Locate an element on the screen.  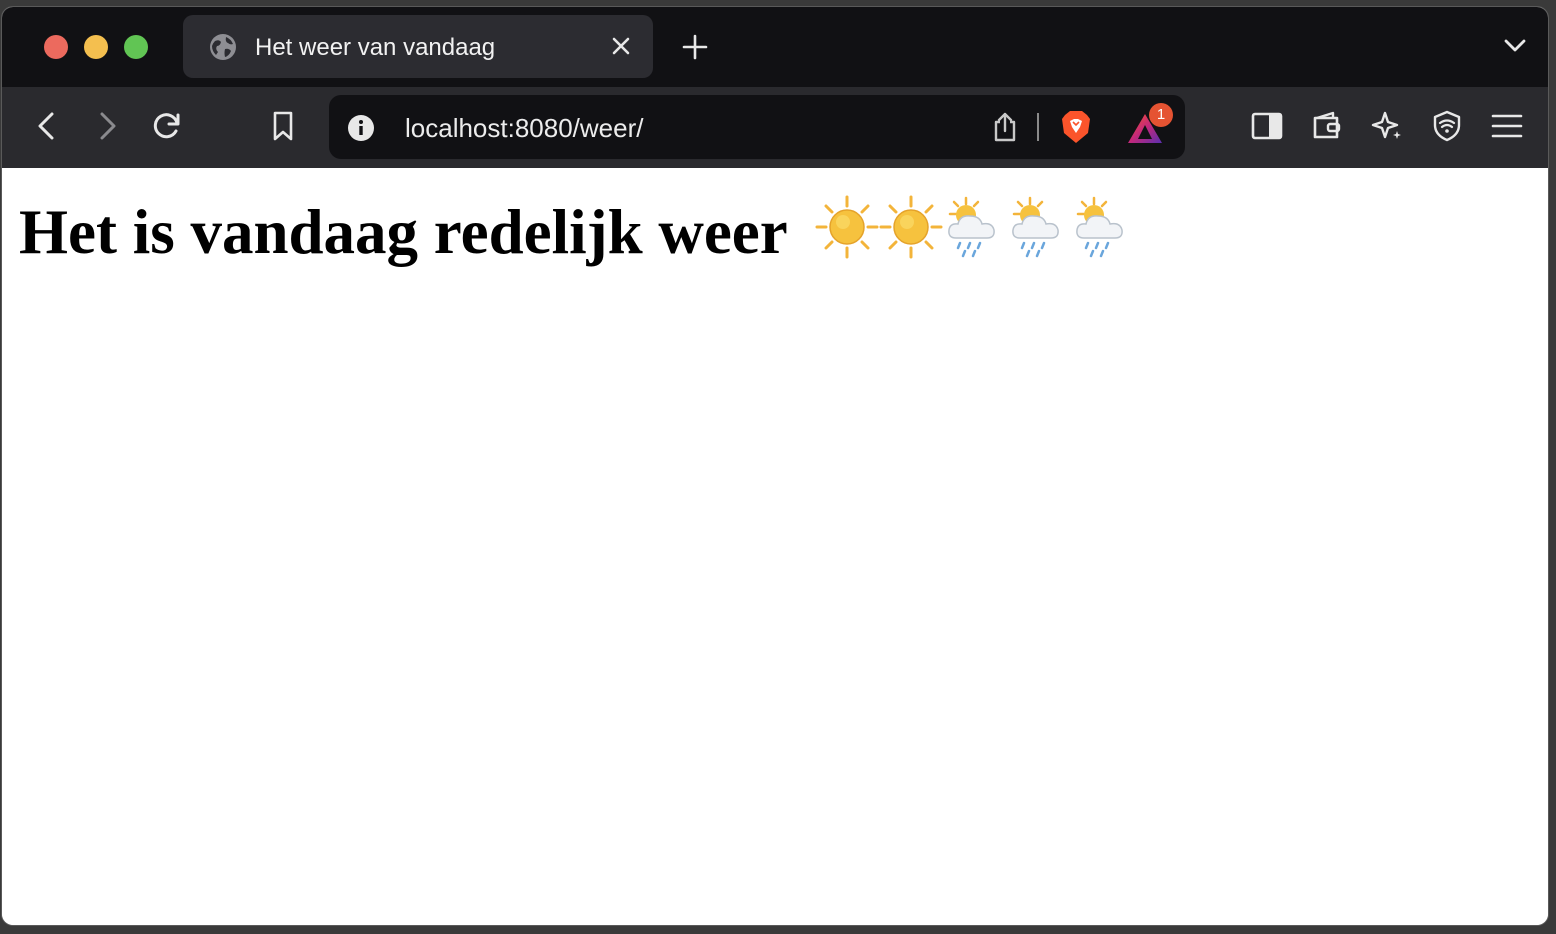
site-info-icon is located at coordinates (361, 128).